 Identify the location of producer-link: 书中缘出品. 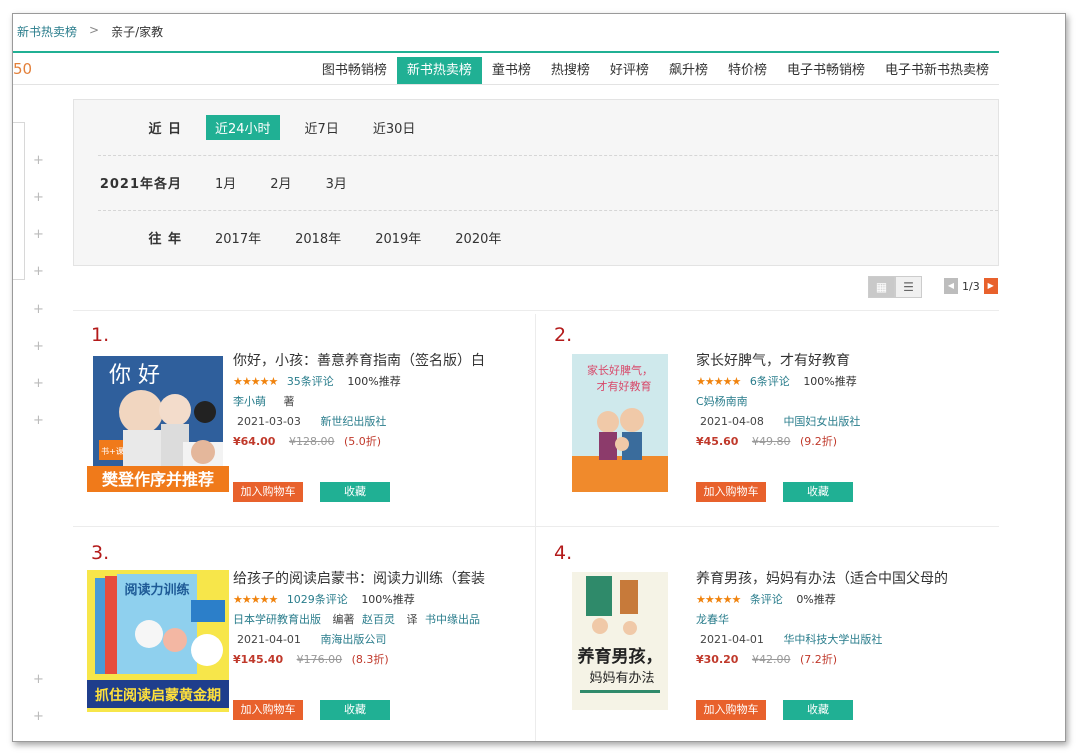
(452, 619).